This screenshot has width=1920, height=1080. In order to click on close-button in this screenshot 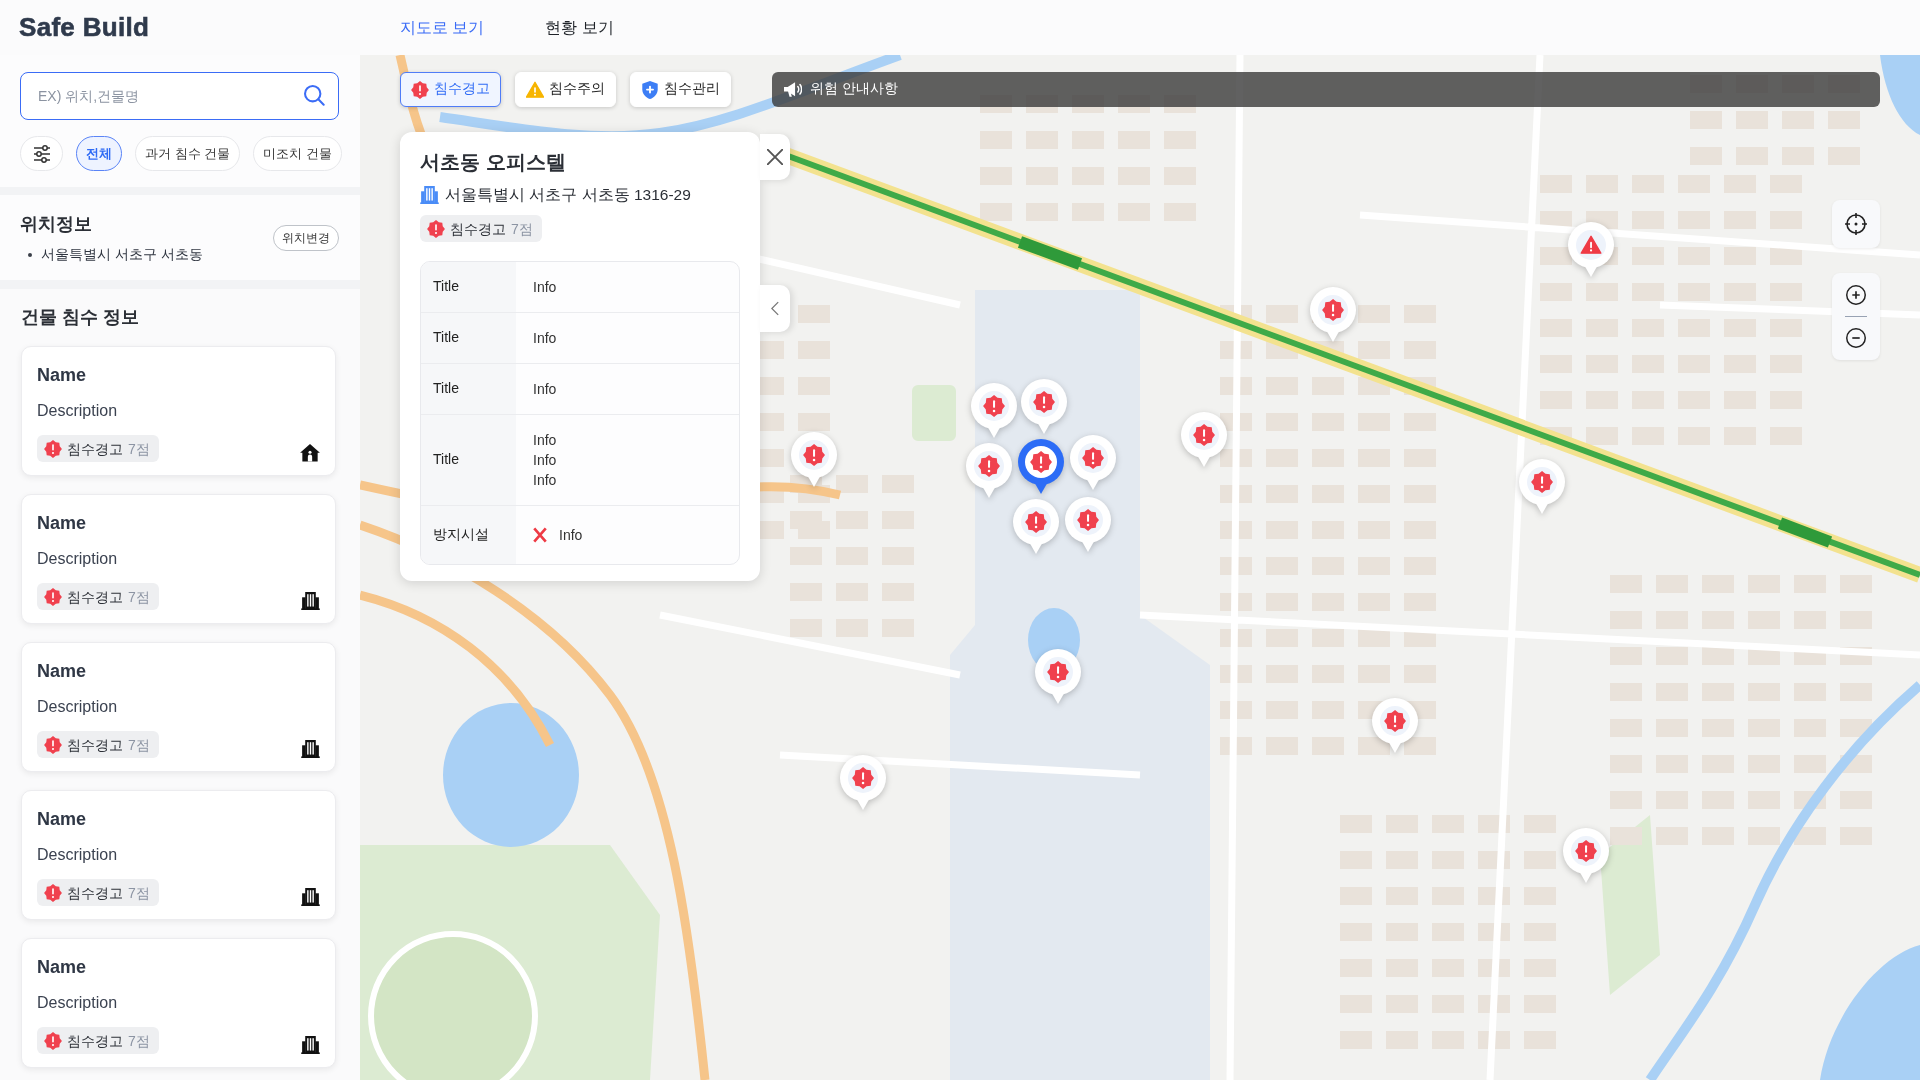, I will do `click(775, 157)`.